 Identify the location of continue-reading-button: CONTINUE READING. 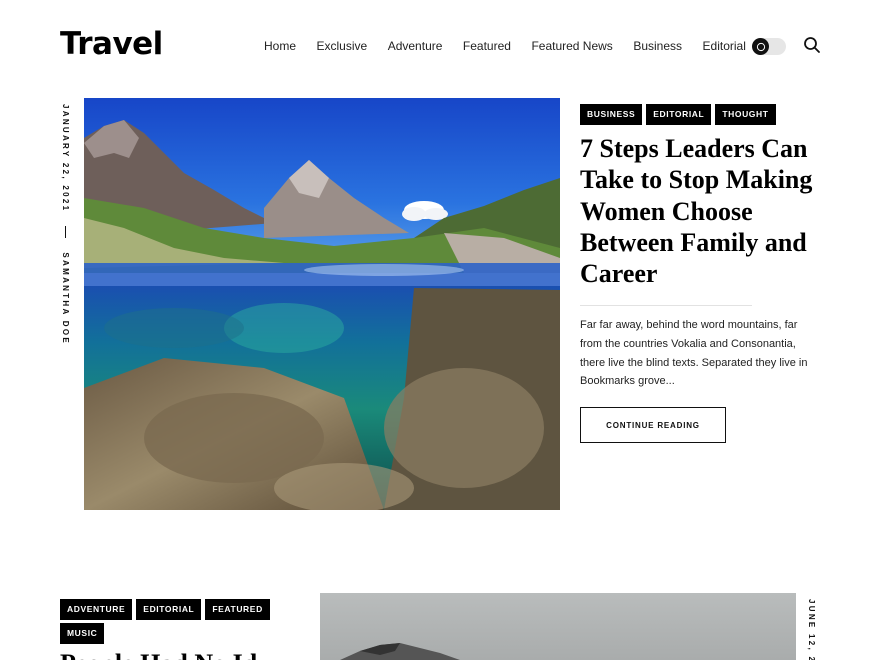
(653, 425).